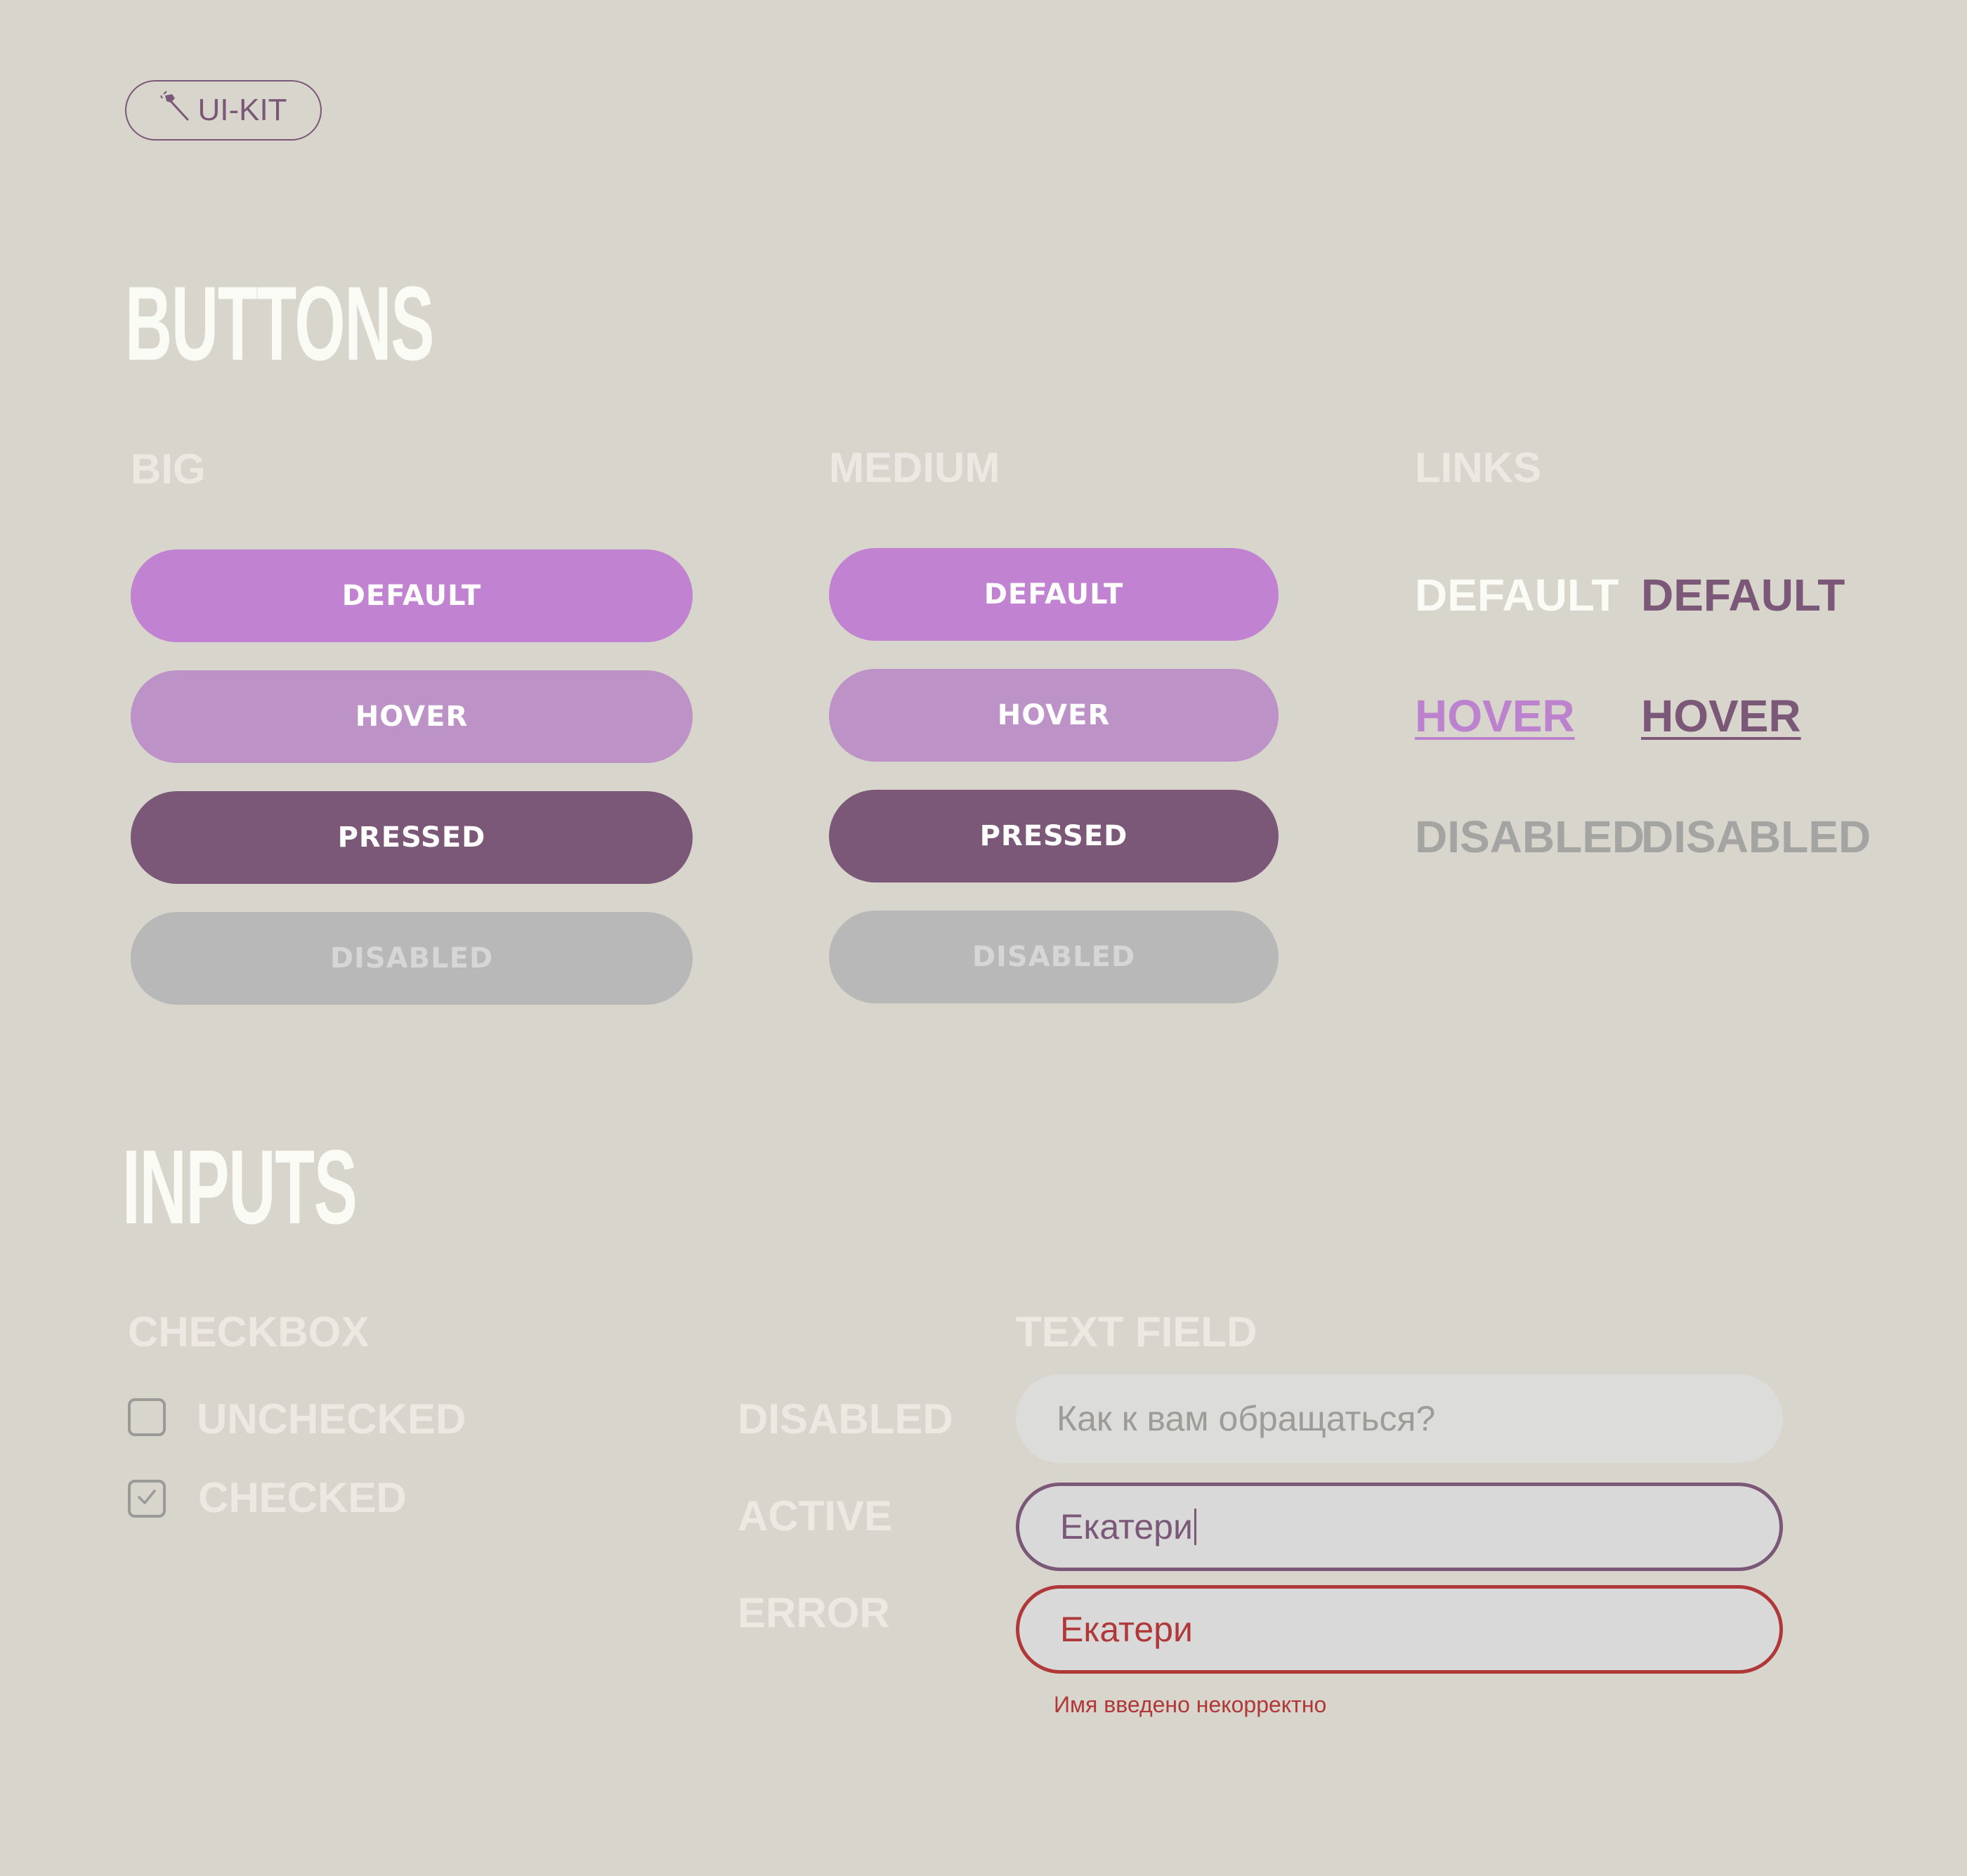 Image resolution: width=1967 pixels, height=1876 pixels. What do you see at coordinates (1517, 596) in the screenshot?
I see `link-light-default: DEFAULT` at bounding box center [1517, 596].